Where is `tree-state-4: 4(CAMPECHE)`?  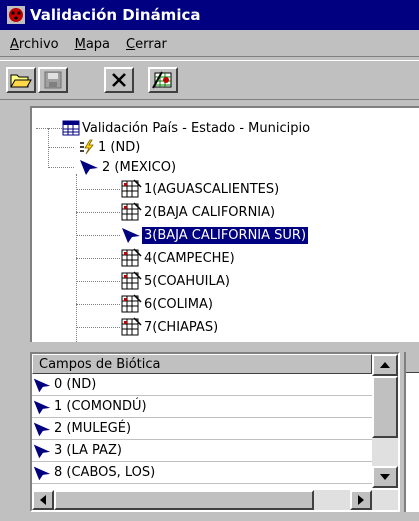 tree-state-4: 4(CAMPECHE) is located at coordinates (178, 258).